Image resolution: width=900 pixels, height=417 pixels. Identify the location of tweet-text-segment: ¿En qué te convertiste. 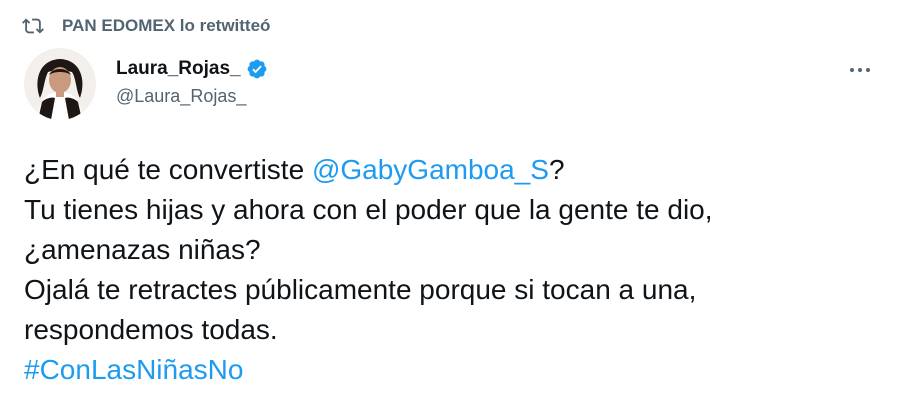
(168, 169).